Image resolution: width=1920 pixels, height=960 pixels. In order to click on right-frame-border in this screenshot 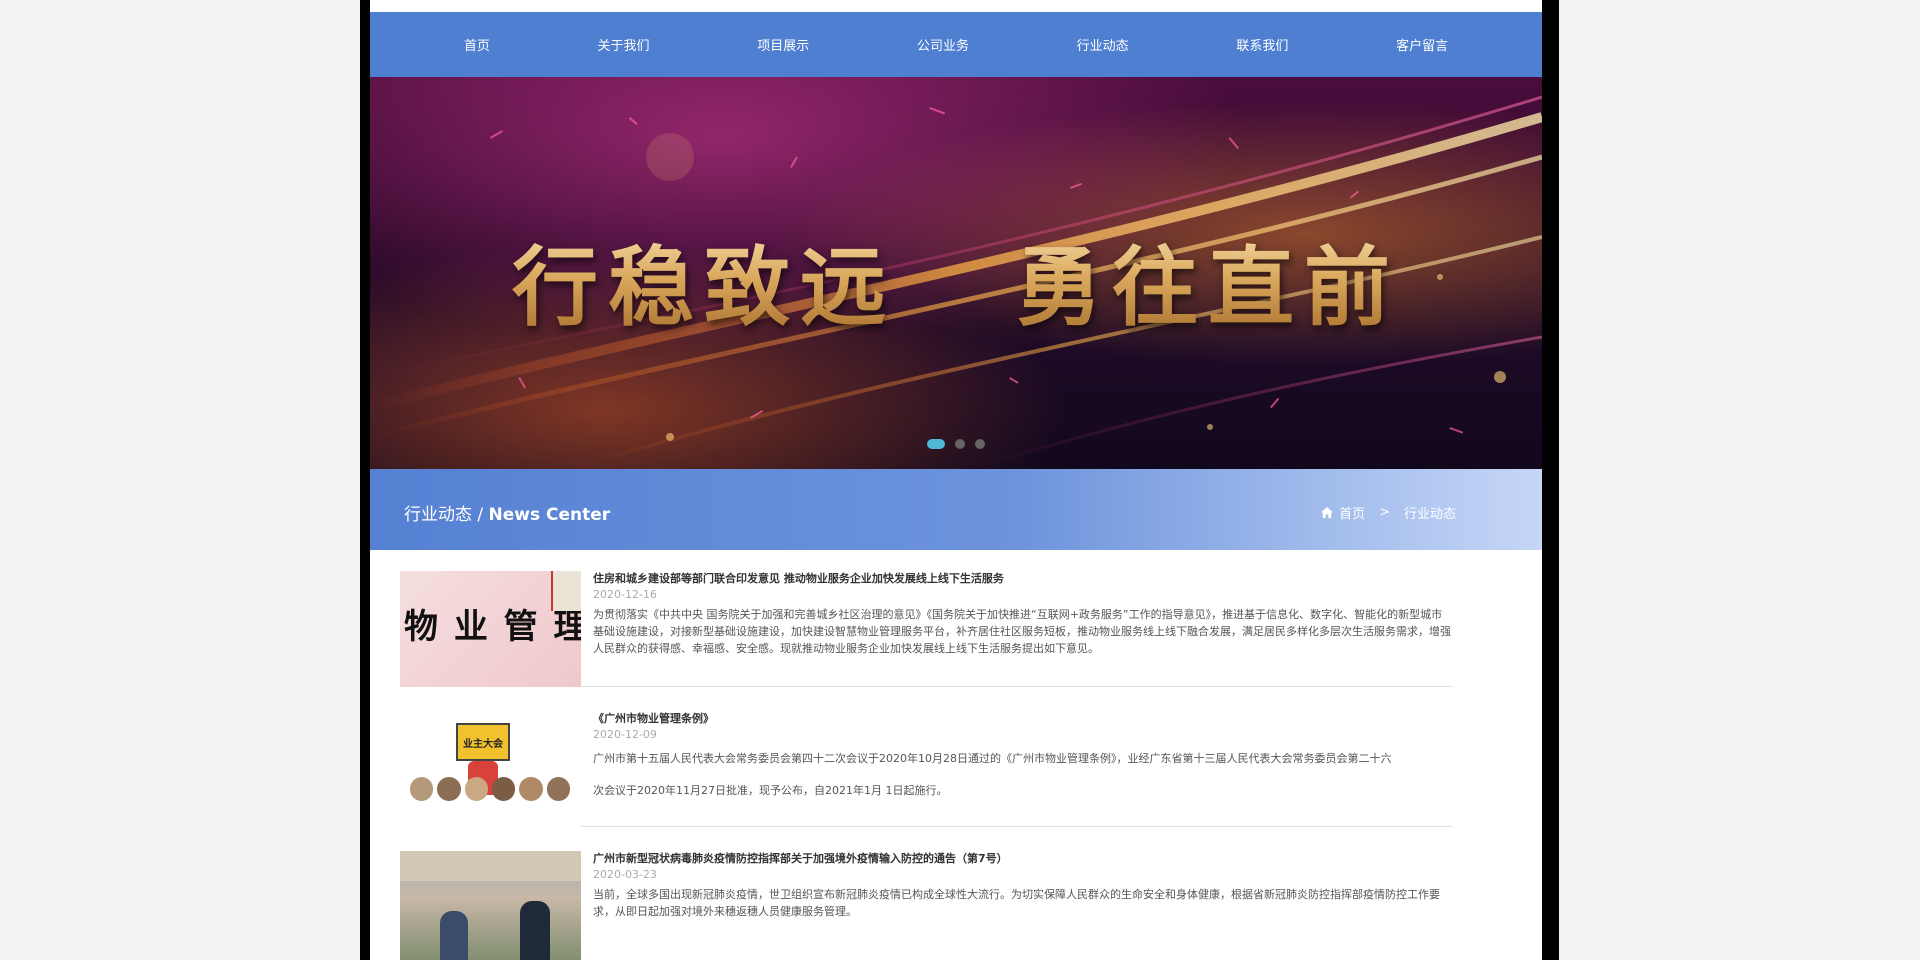, I will do `click(1550, 480)`.